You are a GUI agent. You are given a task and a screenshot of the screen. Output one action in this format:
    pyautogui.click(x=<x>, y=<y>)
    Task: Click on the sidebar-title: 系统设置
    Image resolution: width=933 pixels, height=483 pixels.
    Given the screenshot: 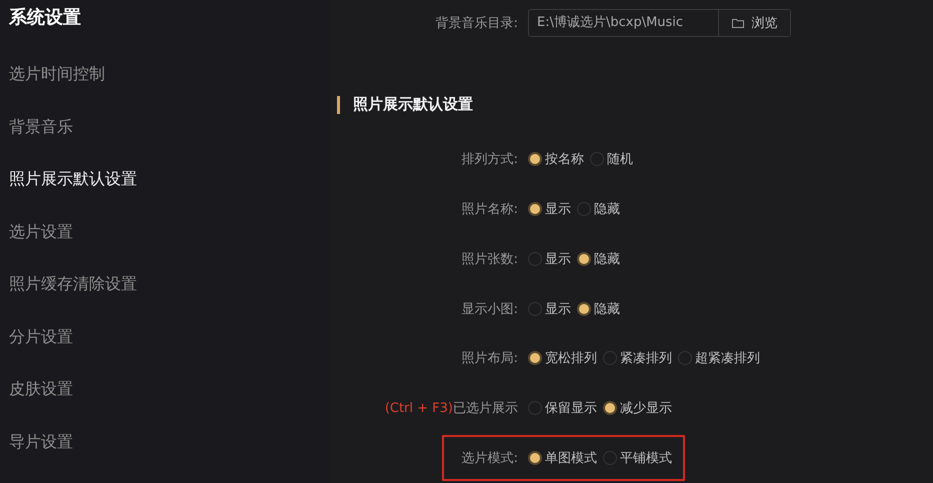 What is the action you would take?
    pyautogui.click(x=45, y=18)
    